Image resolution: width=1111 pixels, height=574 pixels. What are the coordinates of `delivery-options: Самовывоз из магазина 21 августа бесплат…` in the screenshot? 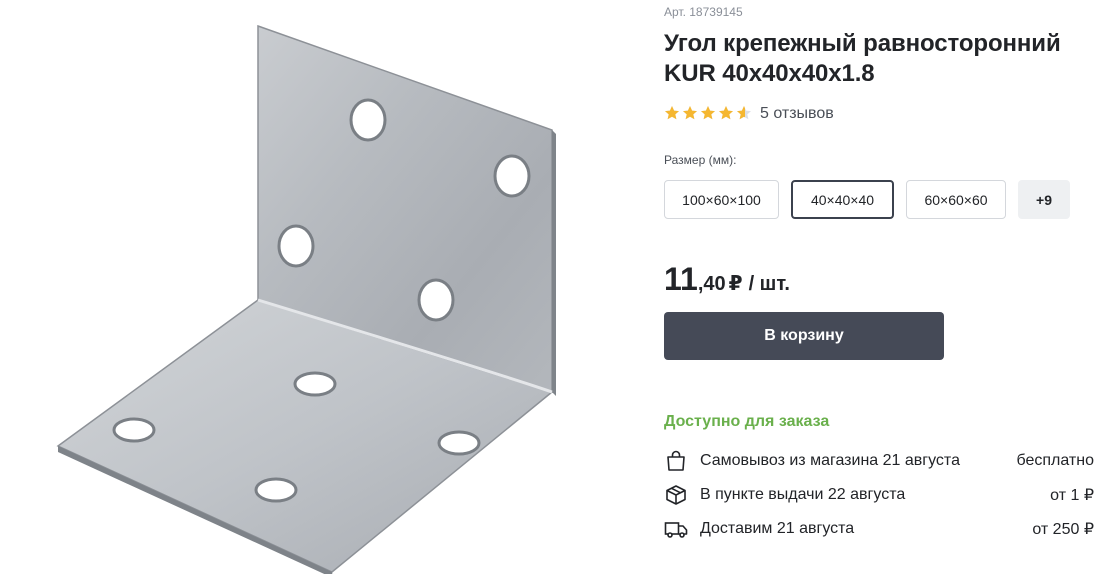 It's located at (879, 495).